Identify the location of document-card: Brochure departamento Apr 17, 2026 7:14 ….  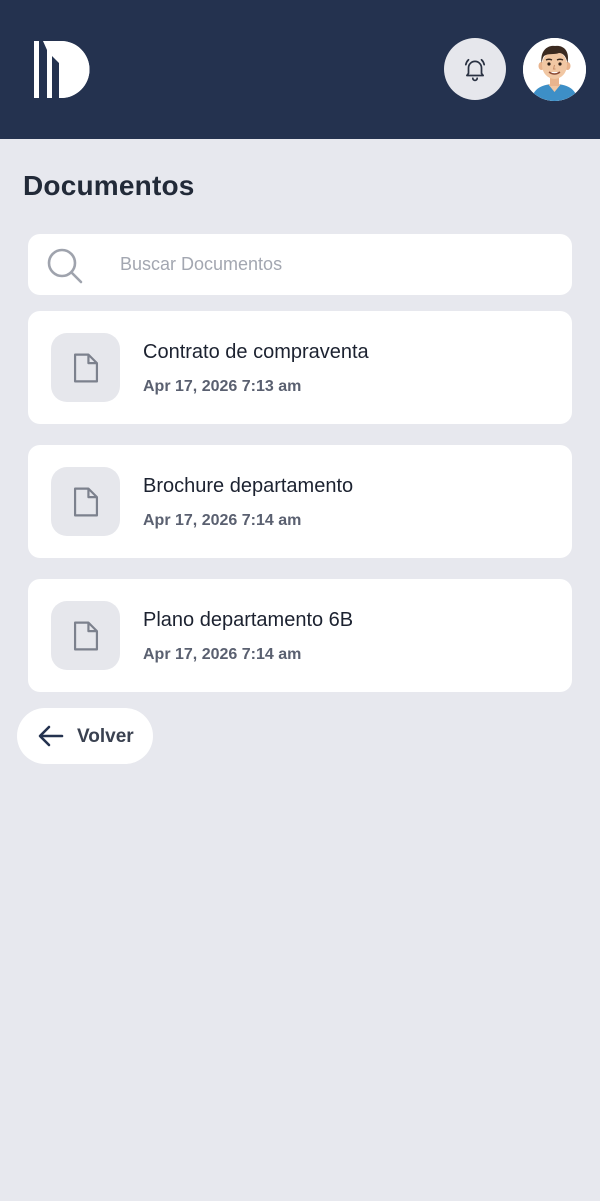
(300, 501).